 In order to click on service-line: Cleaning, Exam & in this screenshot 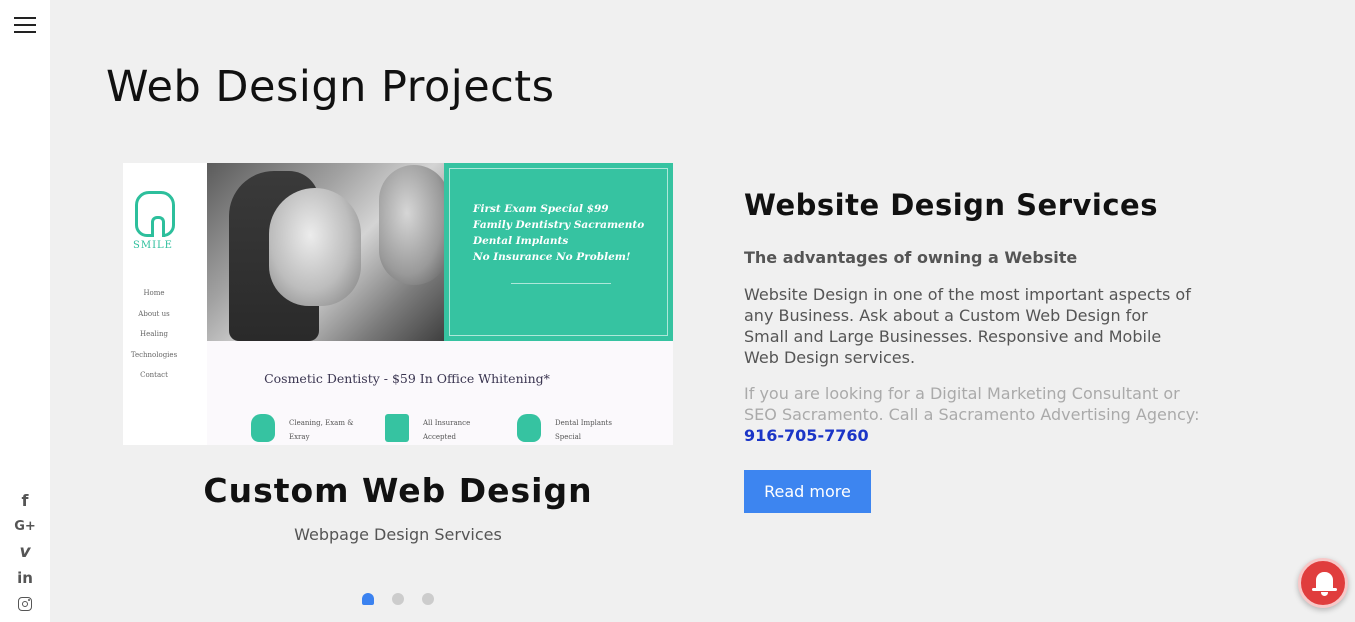, I will do `click(321, 423)`.